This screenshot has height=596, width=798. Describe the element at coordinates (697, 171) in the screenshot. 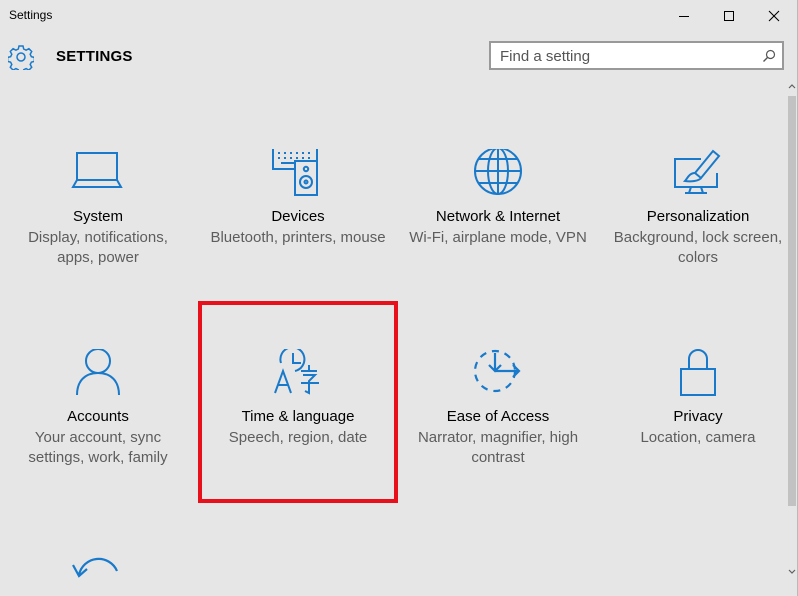

I see `paint-icon` at that location.